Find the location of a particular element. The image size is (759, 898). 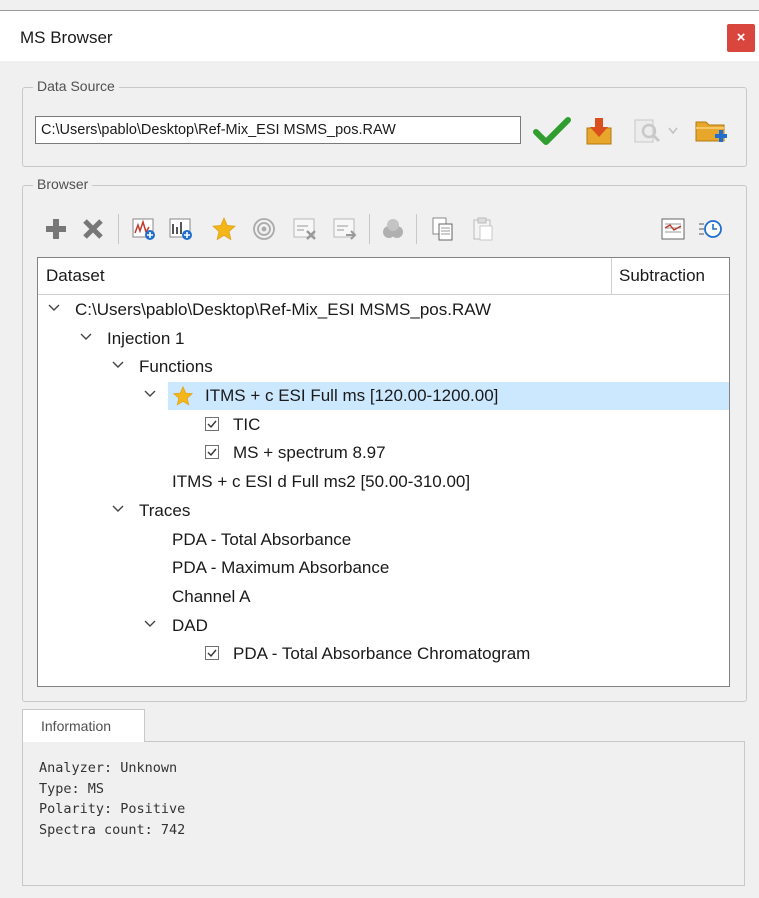

add-icon is located at coordinates (56, 229).